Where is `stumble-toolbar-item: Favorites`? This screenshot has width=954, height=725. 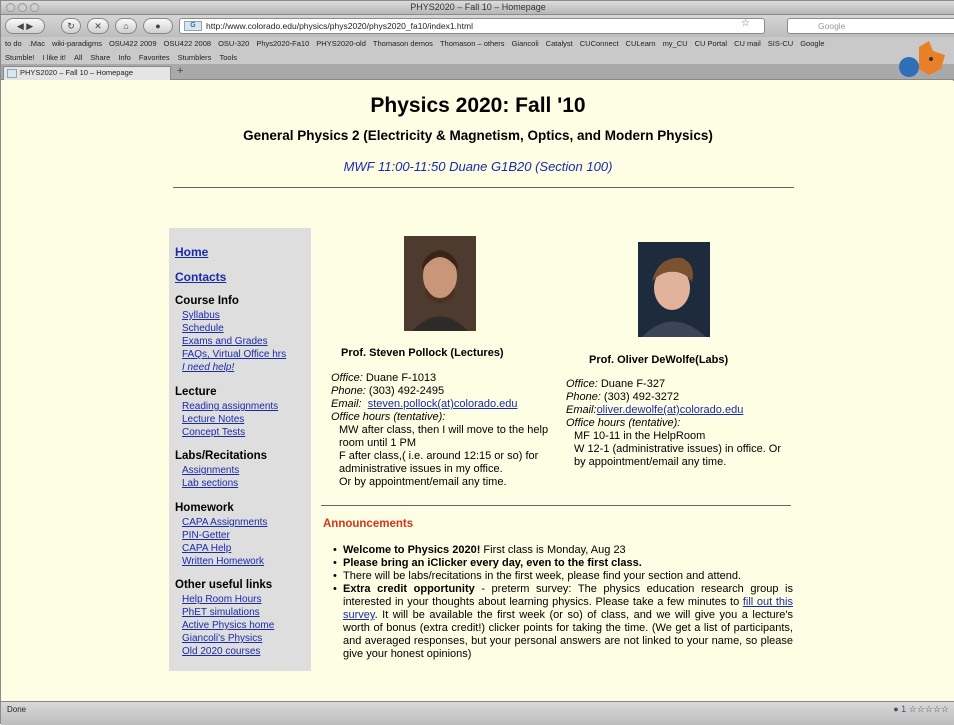
stumble-toolbar-item: Favorites is located at coordinates (154, 57).